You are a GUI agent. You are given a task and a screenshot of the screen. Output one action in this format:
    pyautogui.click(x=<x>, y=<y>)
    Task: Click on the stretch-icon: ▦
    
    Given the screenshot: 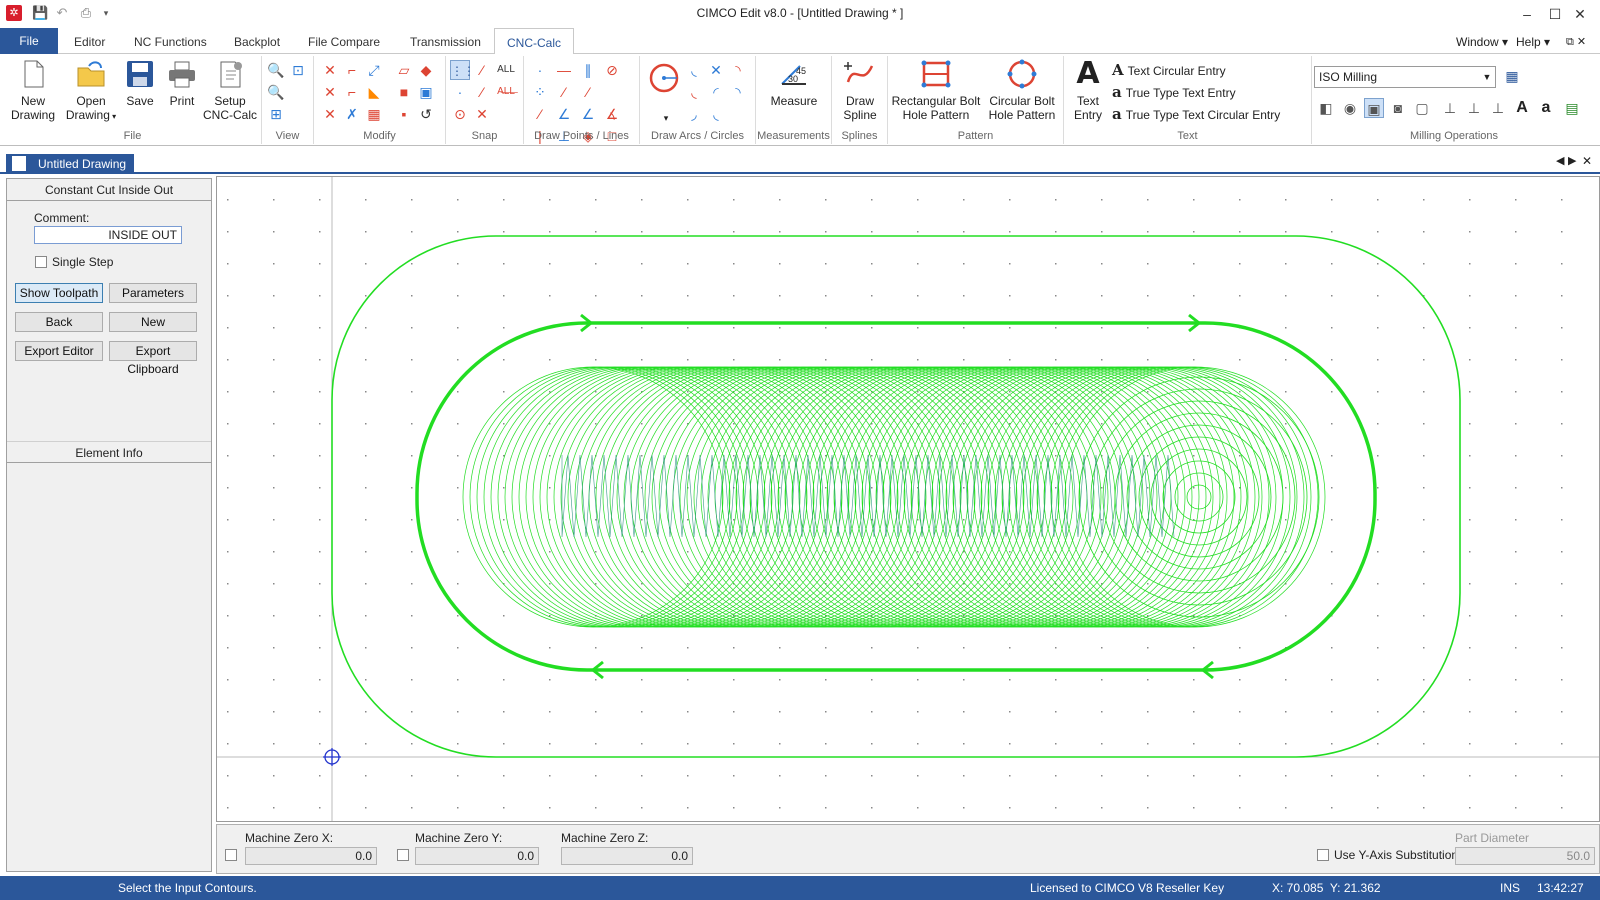 What is the action you would take?
    pyautogui.click(x=374, y=114)
    